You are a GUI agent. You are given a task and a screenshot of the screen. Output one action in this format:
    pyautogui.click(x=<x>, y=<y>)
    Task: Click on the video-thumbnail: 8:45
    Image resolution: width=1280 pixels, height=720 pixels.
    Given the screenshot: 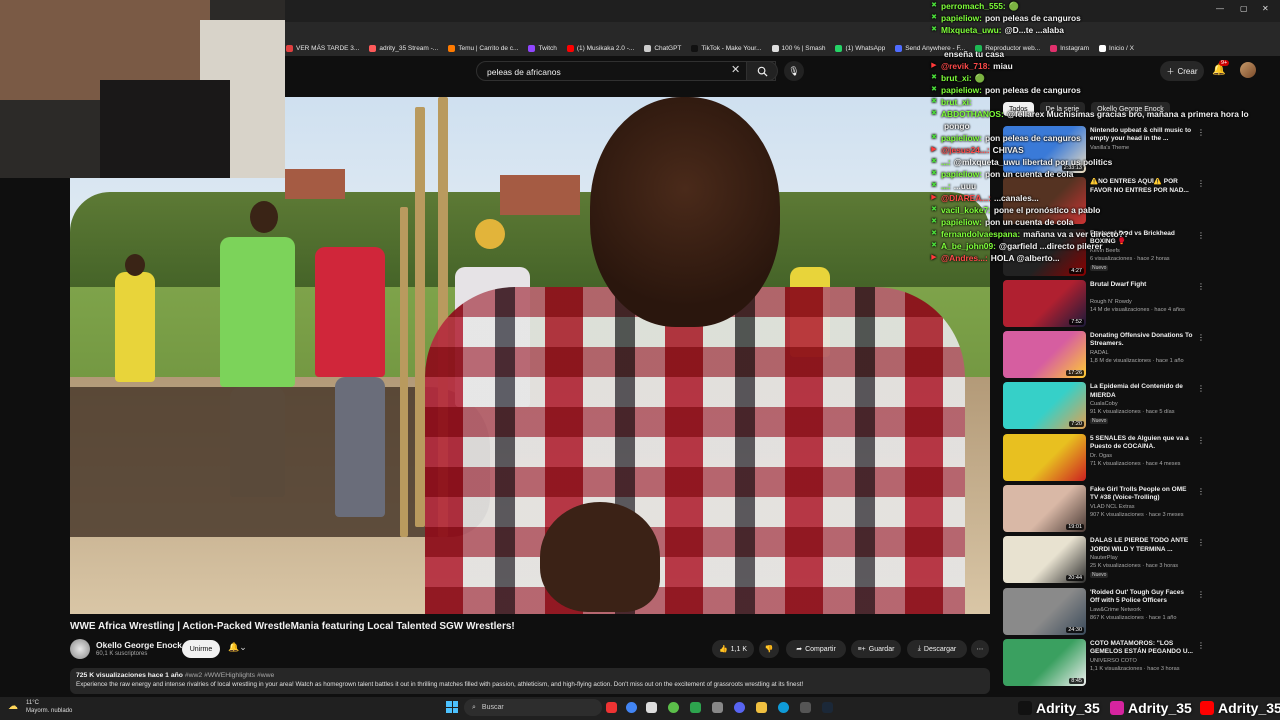 What is the action you would take?
    pyautogui.click(x=1044, y=662)
    